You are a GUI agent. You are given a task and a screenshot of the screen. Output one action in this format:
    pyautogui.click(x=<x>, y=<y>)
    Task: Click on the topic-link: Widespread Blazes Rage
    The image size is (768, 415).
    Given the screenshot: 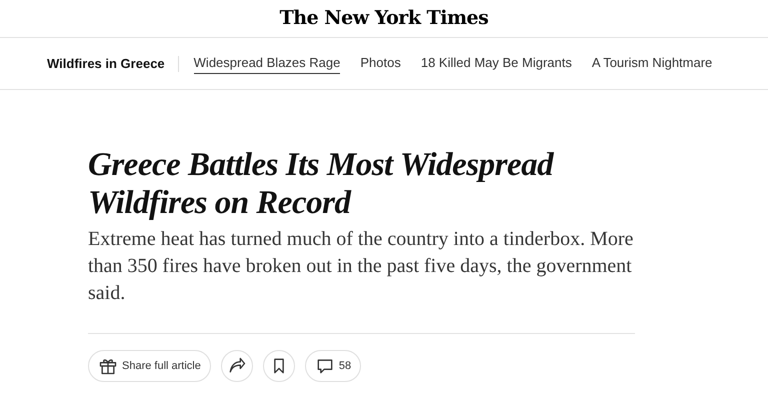 What is the action you would take?
    pyautogui.click(x=267, y=63)
    